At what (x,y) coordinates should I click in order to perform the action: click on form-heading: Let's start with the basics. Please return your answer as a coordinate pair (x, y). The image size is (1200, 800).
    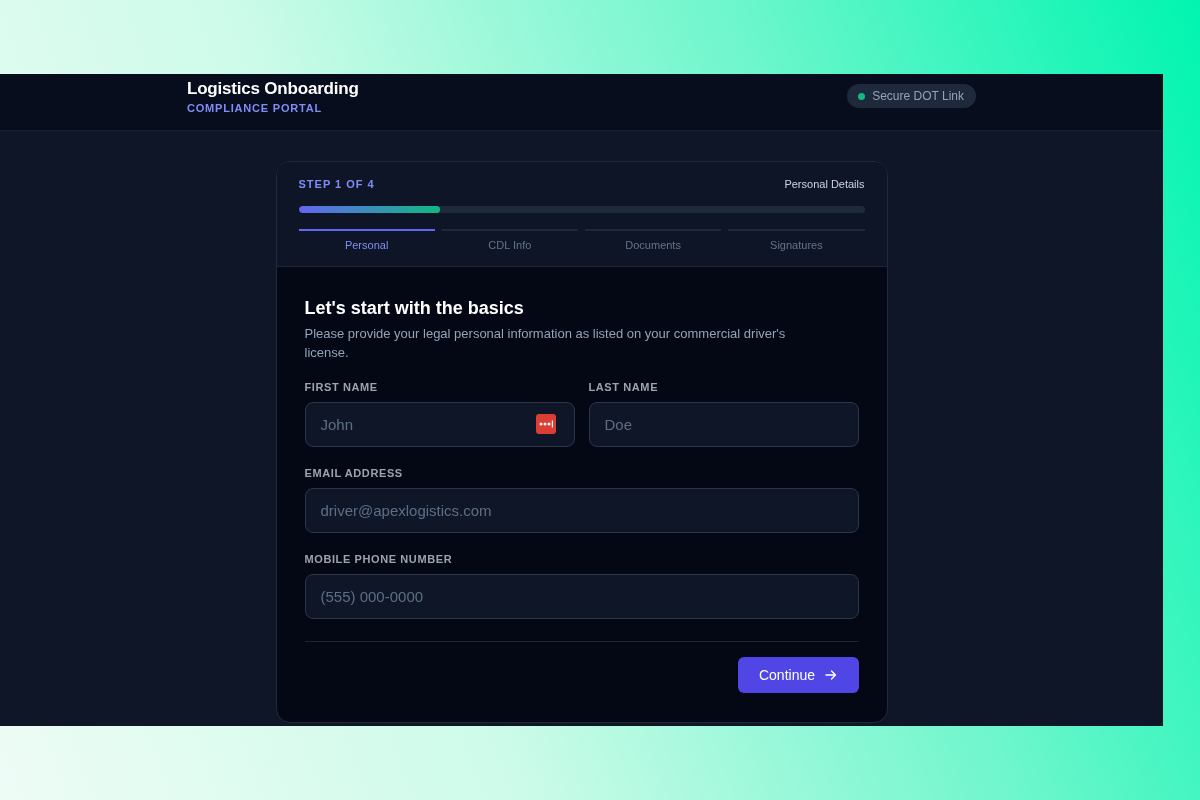
    Looking at the image, I should click on (414, 308).